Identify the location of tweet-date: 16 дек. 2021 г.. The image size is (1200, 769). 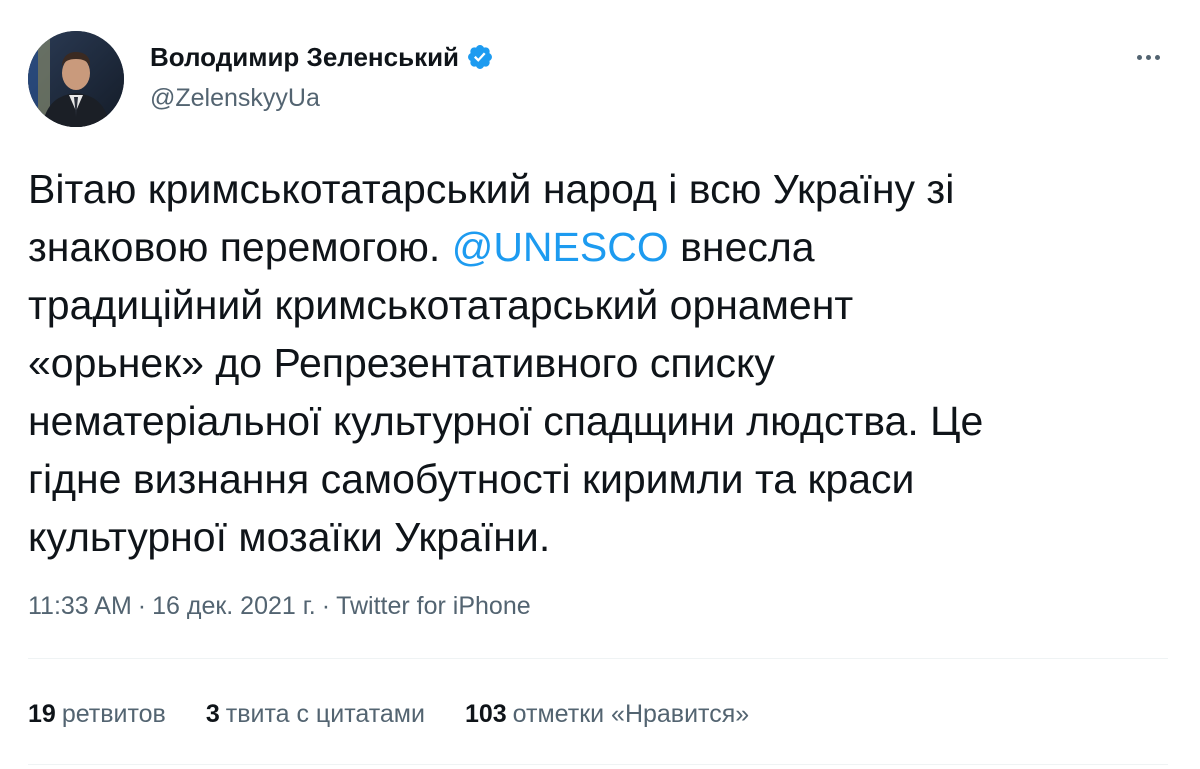
(234, 606).